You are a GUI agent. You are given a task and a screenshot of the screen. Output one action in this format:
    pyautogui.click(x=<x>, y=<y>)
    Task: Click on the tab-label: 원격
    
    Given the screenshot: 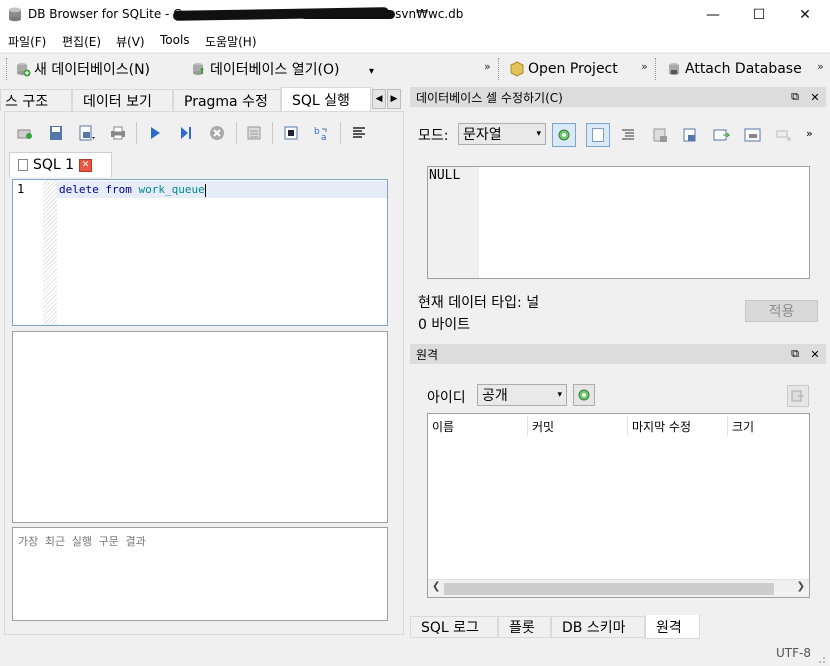 What is the action you would take?
    pyautogui.click(x=669, y=627)
    